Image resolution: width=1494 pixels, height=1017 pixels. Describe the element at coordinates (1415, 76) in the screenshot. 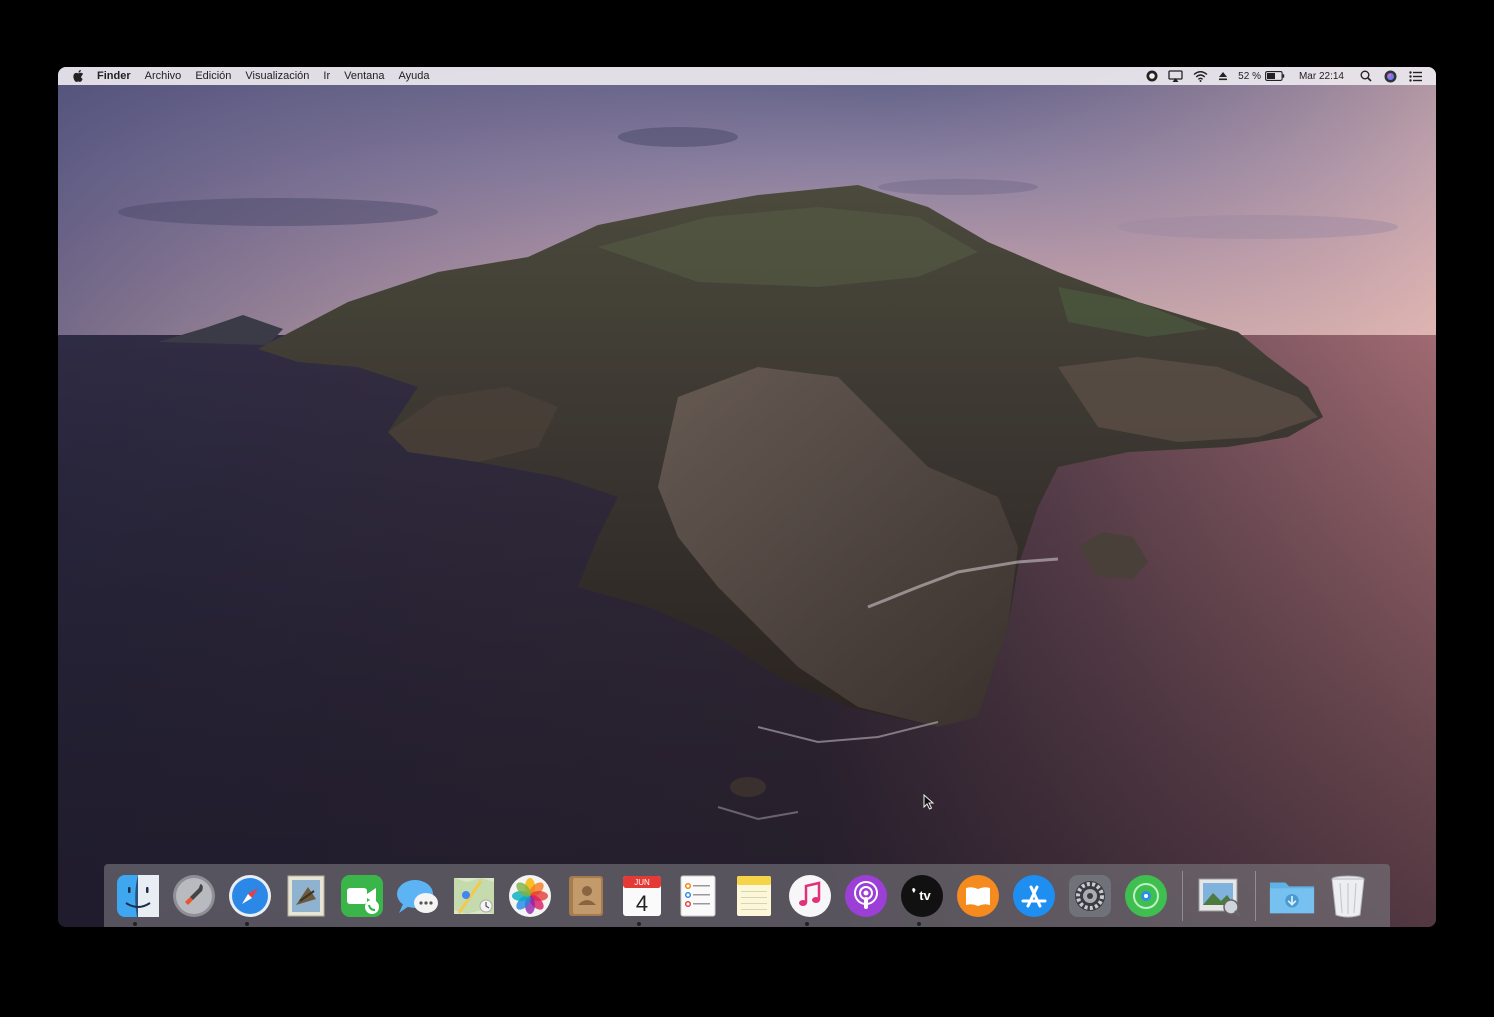

I see `notification-center-icon` at that location.